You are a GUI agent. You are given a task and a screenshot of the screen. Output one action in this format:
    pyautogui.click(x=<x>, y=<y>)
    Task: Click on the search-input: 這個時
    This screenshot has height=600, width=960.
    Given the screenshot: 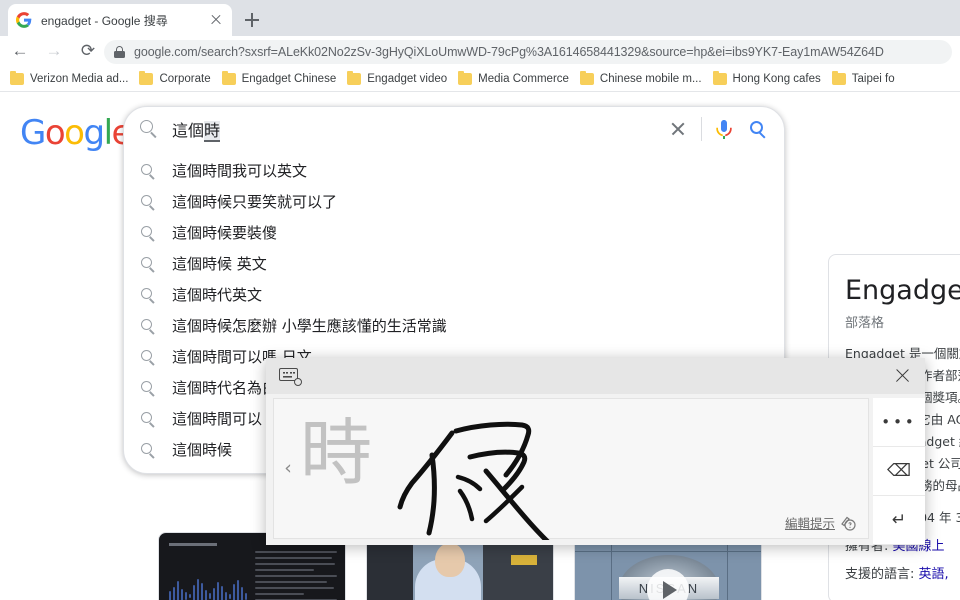 What is the action you would take?
    pyautogui.click(x=416, y=129)
    